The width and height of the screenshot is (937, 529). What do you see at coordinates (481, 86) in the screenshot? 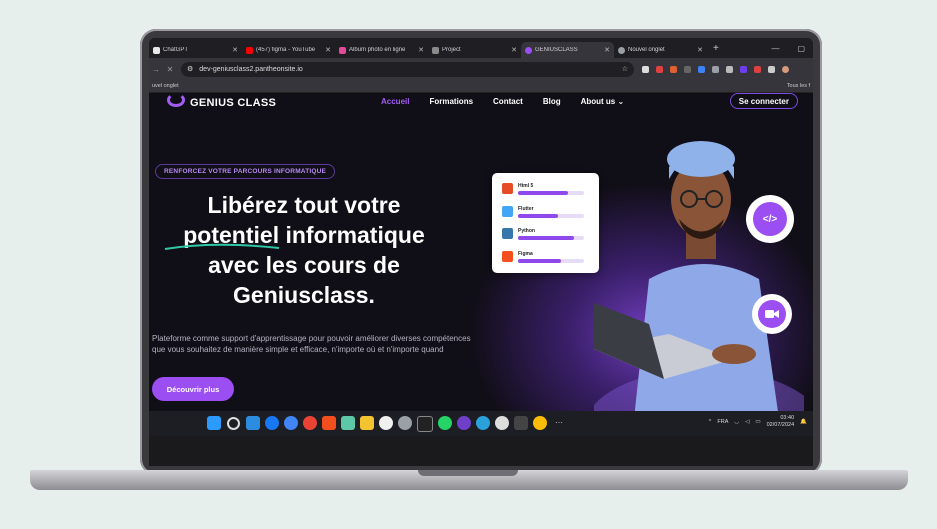
I see `bookmarks-bar: uvel onglet Tous les f` at bounding box center [481, 86].